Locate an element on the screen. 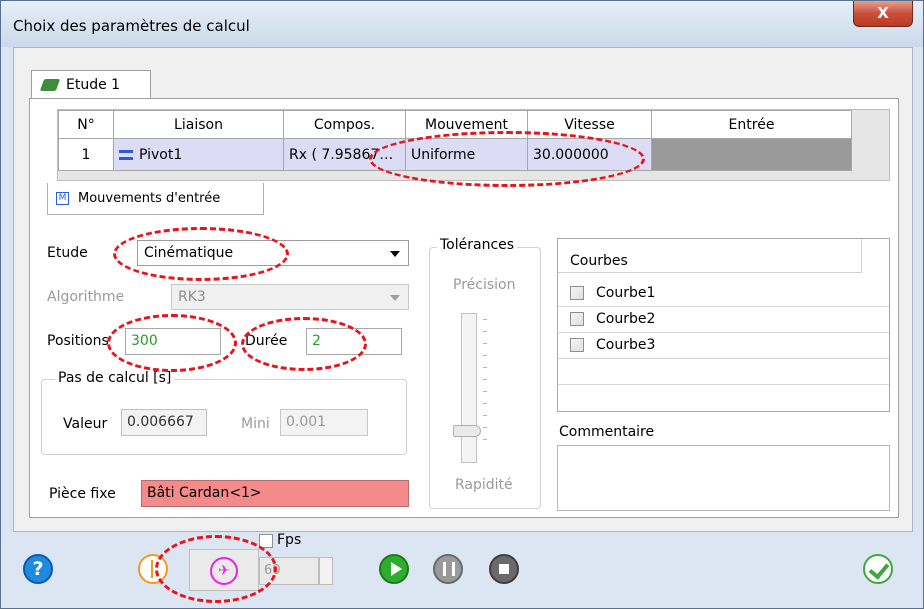  col-header-compos: Compos. is located at coordinates (344, 124).